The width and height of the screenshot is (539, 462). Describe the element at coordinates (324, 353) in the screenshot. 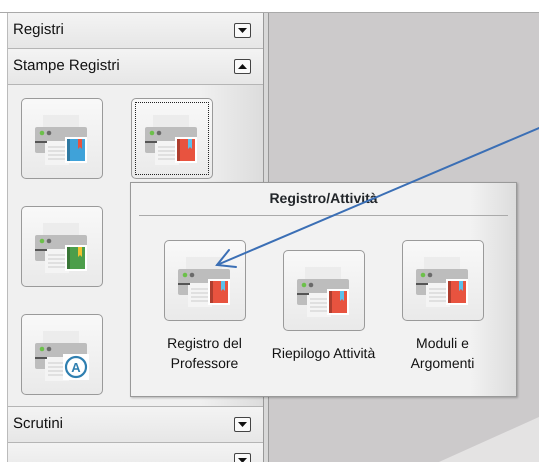

I see `button-label: Riepilogo Attività` at that location.